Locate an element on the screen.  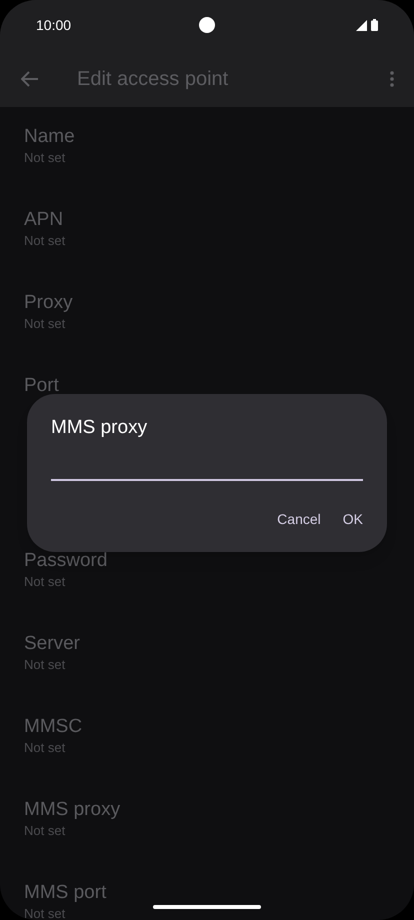
signal-icon is located at coordinates (361, 25).